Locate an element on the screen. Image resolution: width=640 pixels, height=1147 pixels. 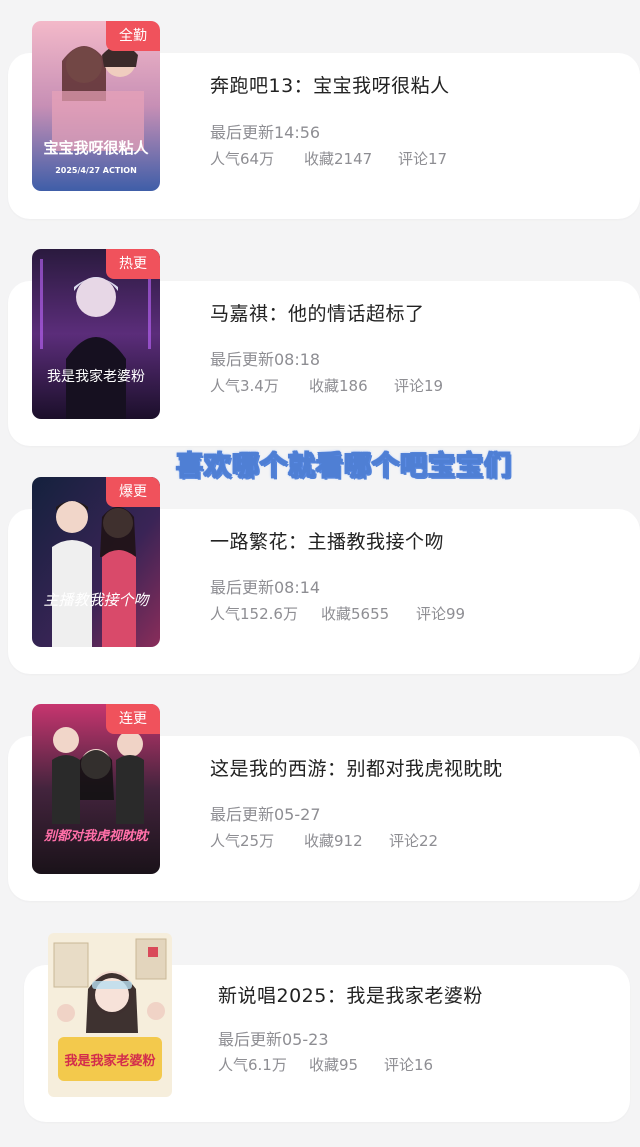
book-title: 这是我的西游：别都对我虎视眈眈 is located at coordinates (356, 769).